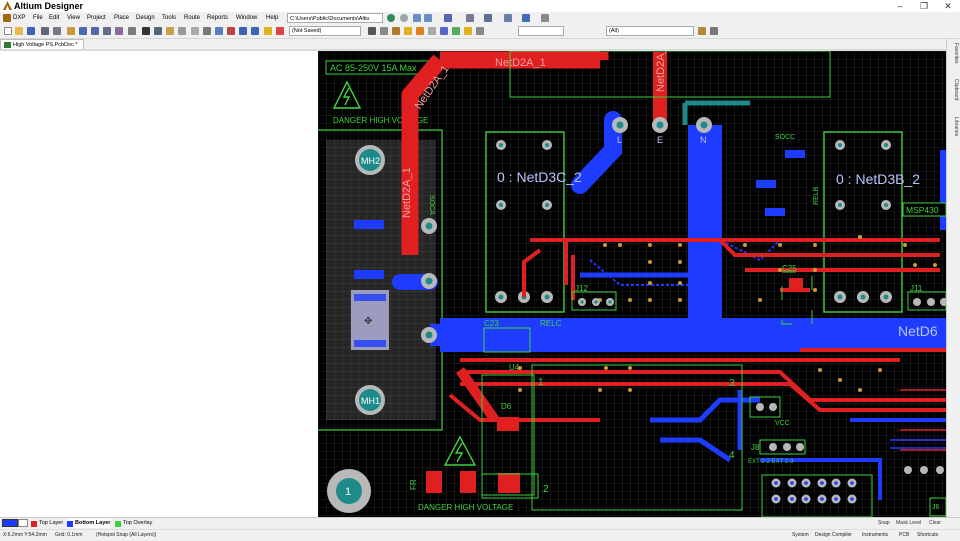 This screenshot has height=541, width=960. Describe the element at coordinates (650, 31) in the screenshot. I see `filter-combo: (All)` at that location.